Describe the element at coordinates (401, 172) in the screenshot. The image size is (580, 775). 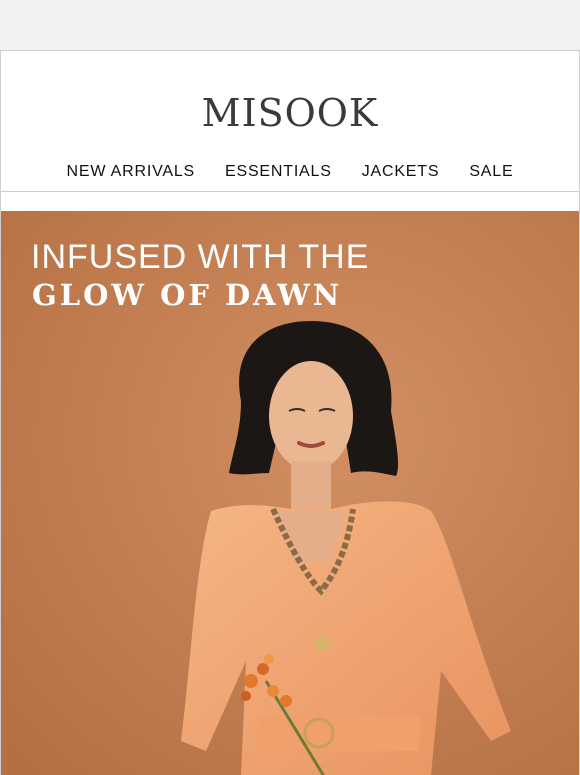
I see `nav-item-jackets: JACKETS` at that location.